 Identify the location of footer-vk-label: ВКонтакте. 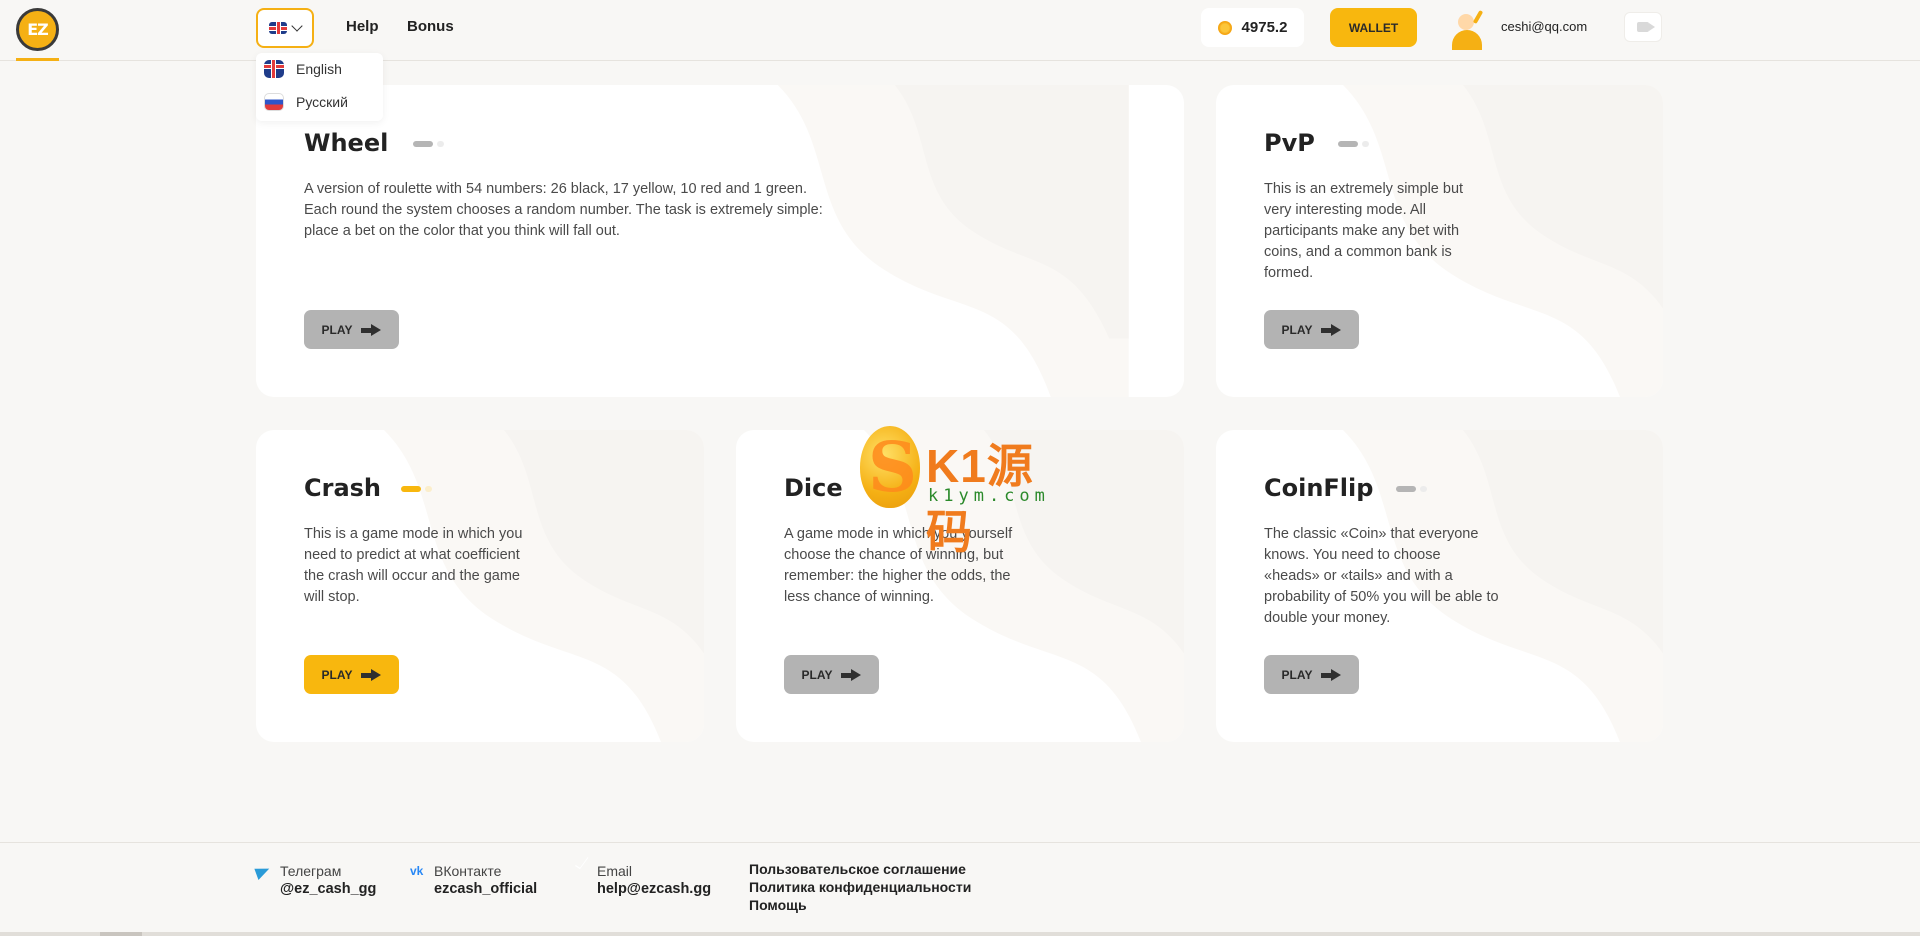
(468, 871).